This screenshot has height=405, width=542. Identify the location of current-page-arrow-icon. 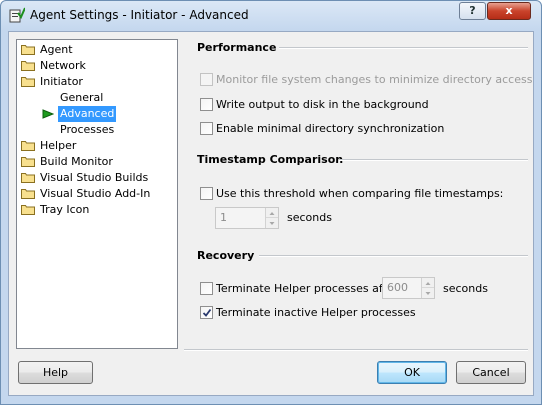
(48, 114).